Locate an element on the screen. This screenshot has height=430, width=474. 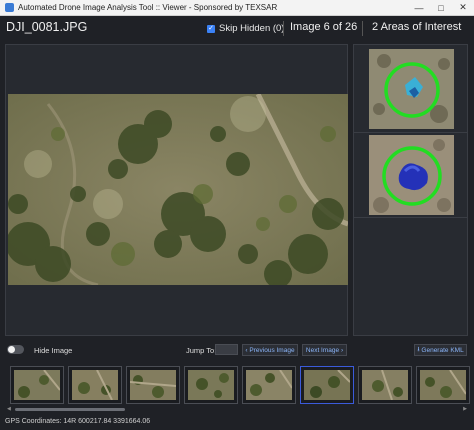
toggle-knob is located at coordinates (11, 349).